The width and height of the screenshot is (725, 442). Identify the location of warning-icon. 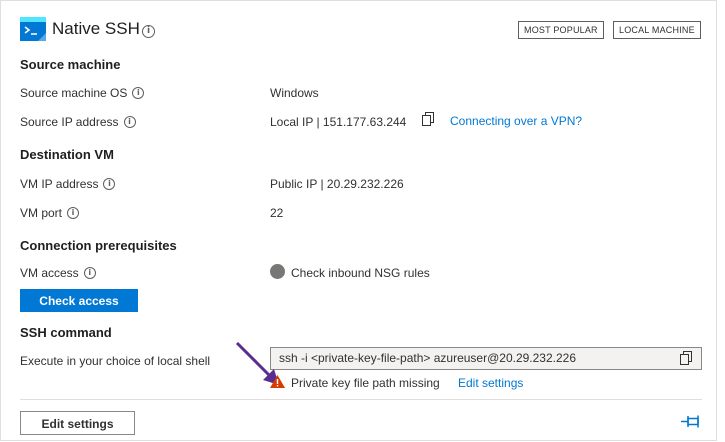
(277, 381).